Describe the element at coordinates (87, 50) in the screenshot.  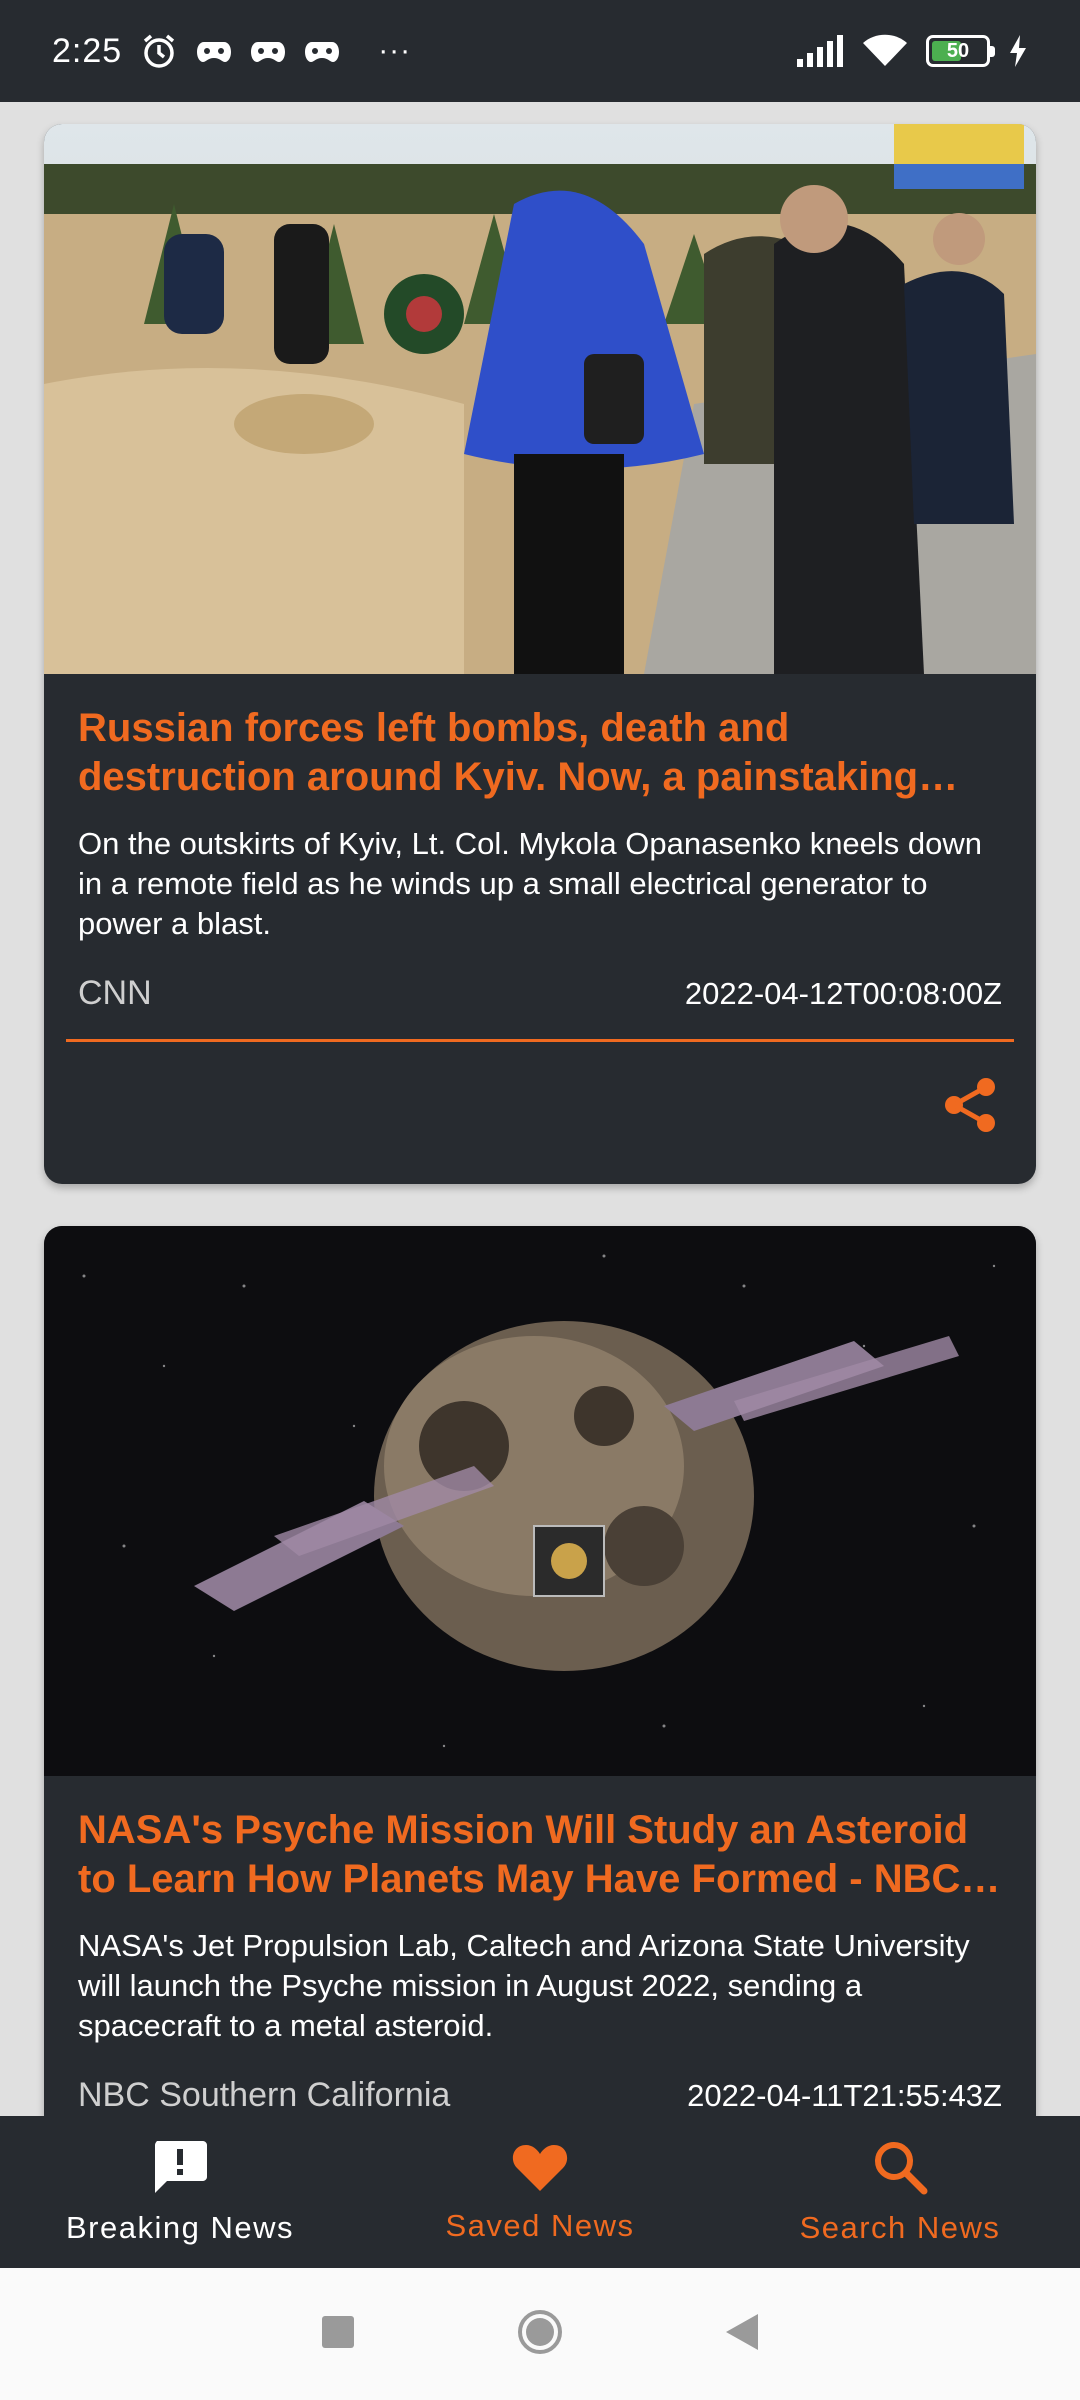
I see `status-time: 2:25` at that location.